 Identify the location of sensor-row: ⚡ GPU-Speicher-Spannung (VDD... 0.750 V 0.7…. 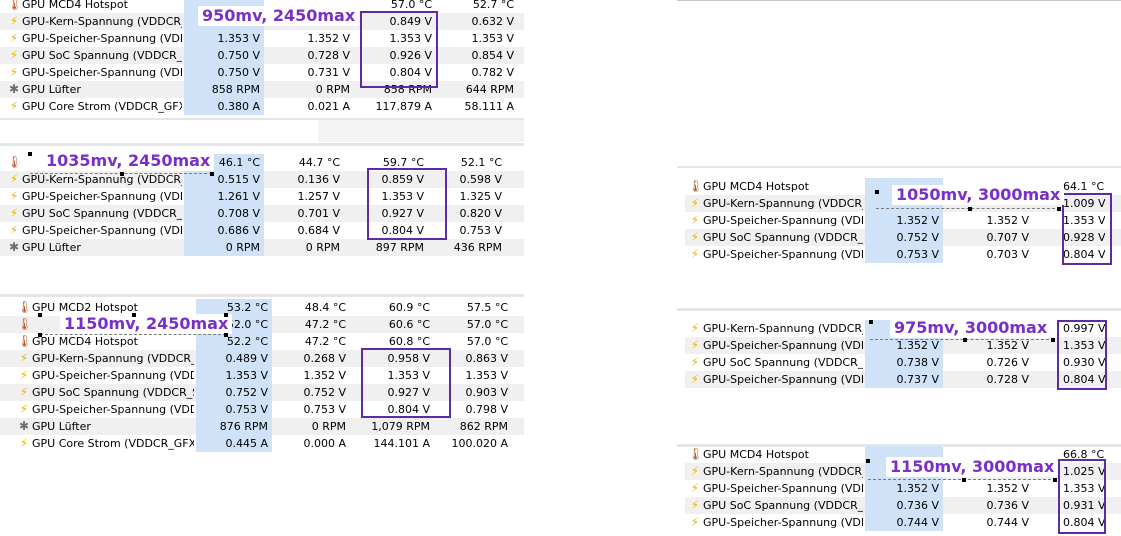
(262, 72).